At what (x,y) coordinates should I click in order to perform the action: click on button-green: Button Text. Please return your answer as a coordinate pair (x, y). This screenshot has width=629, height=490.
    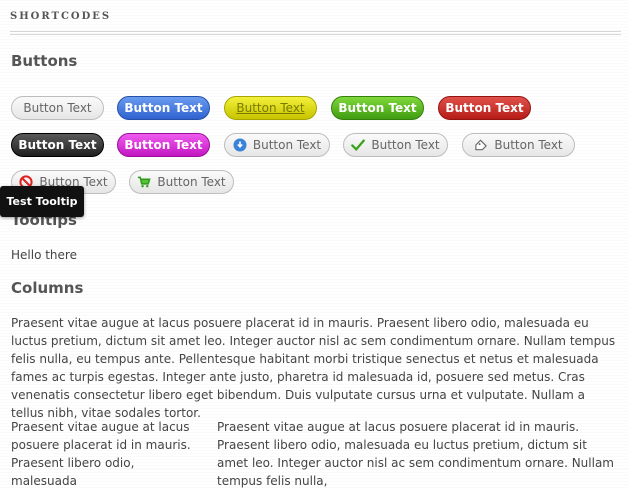
    Looking at the image, I should click on (377, 108).